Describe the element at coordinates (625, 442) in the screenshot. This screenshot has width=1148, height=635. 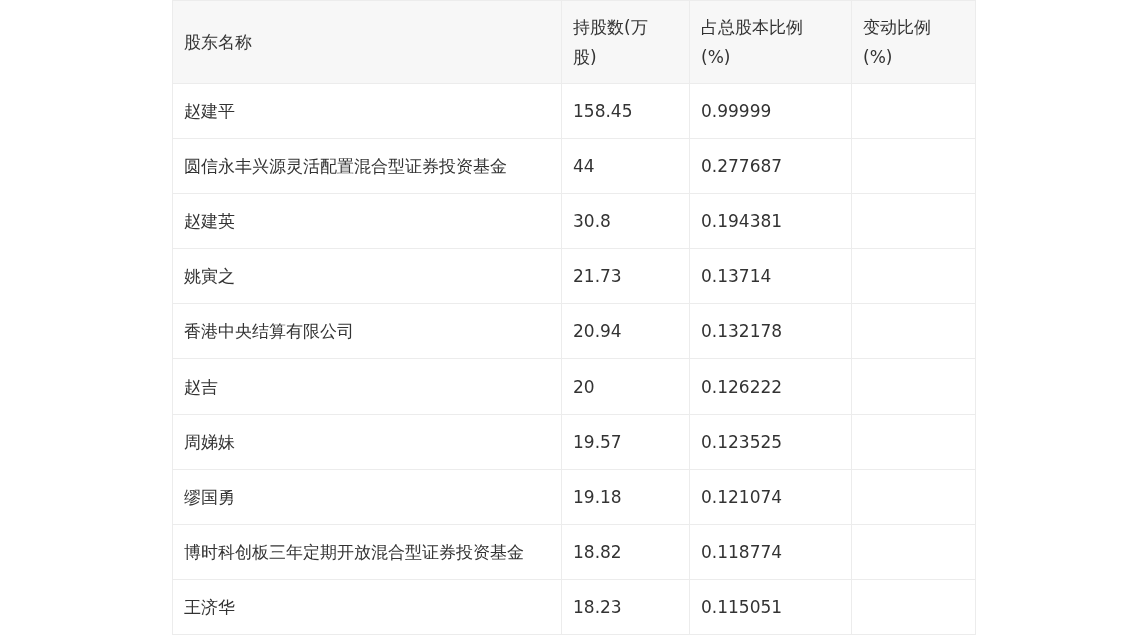
I see `table-cell: 19.57` at that location.